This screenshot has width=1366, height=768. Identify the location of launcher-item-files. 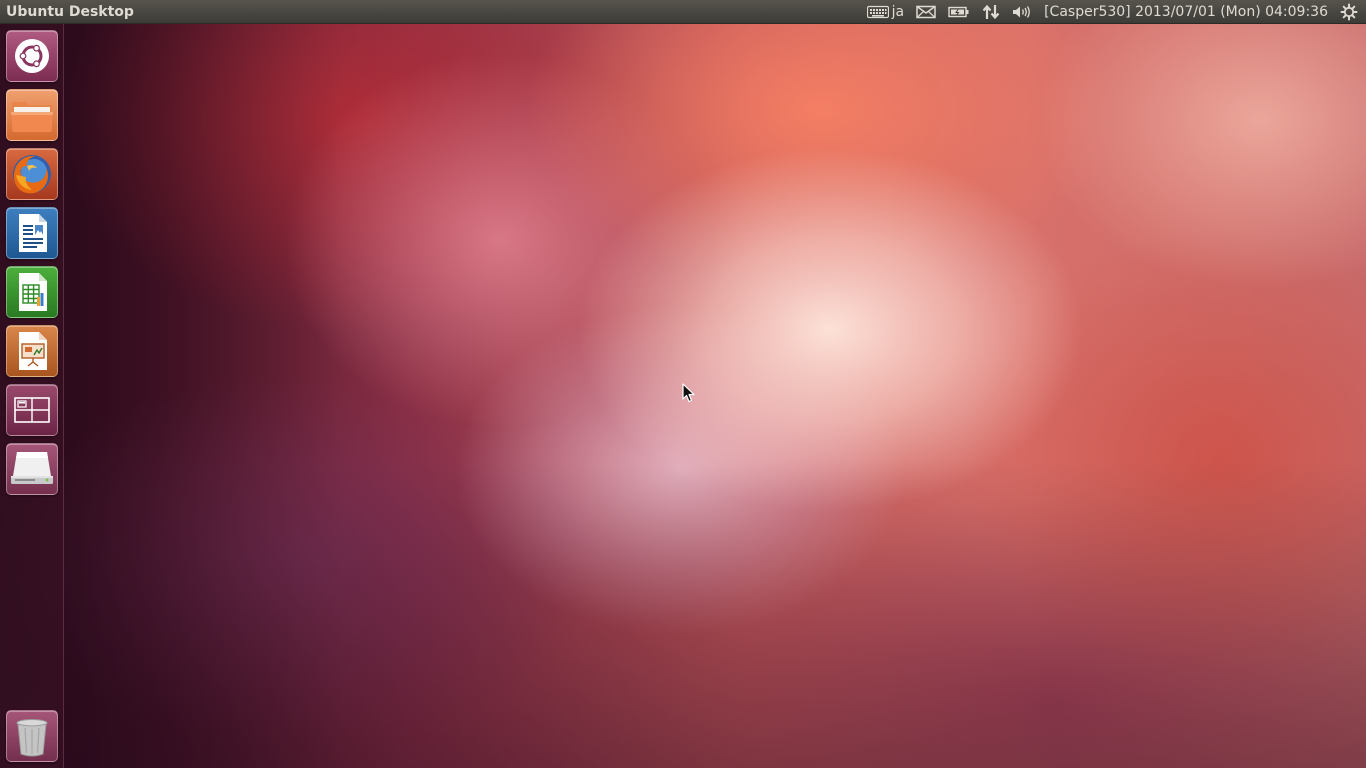
(32, 115).